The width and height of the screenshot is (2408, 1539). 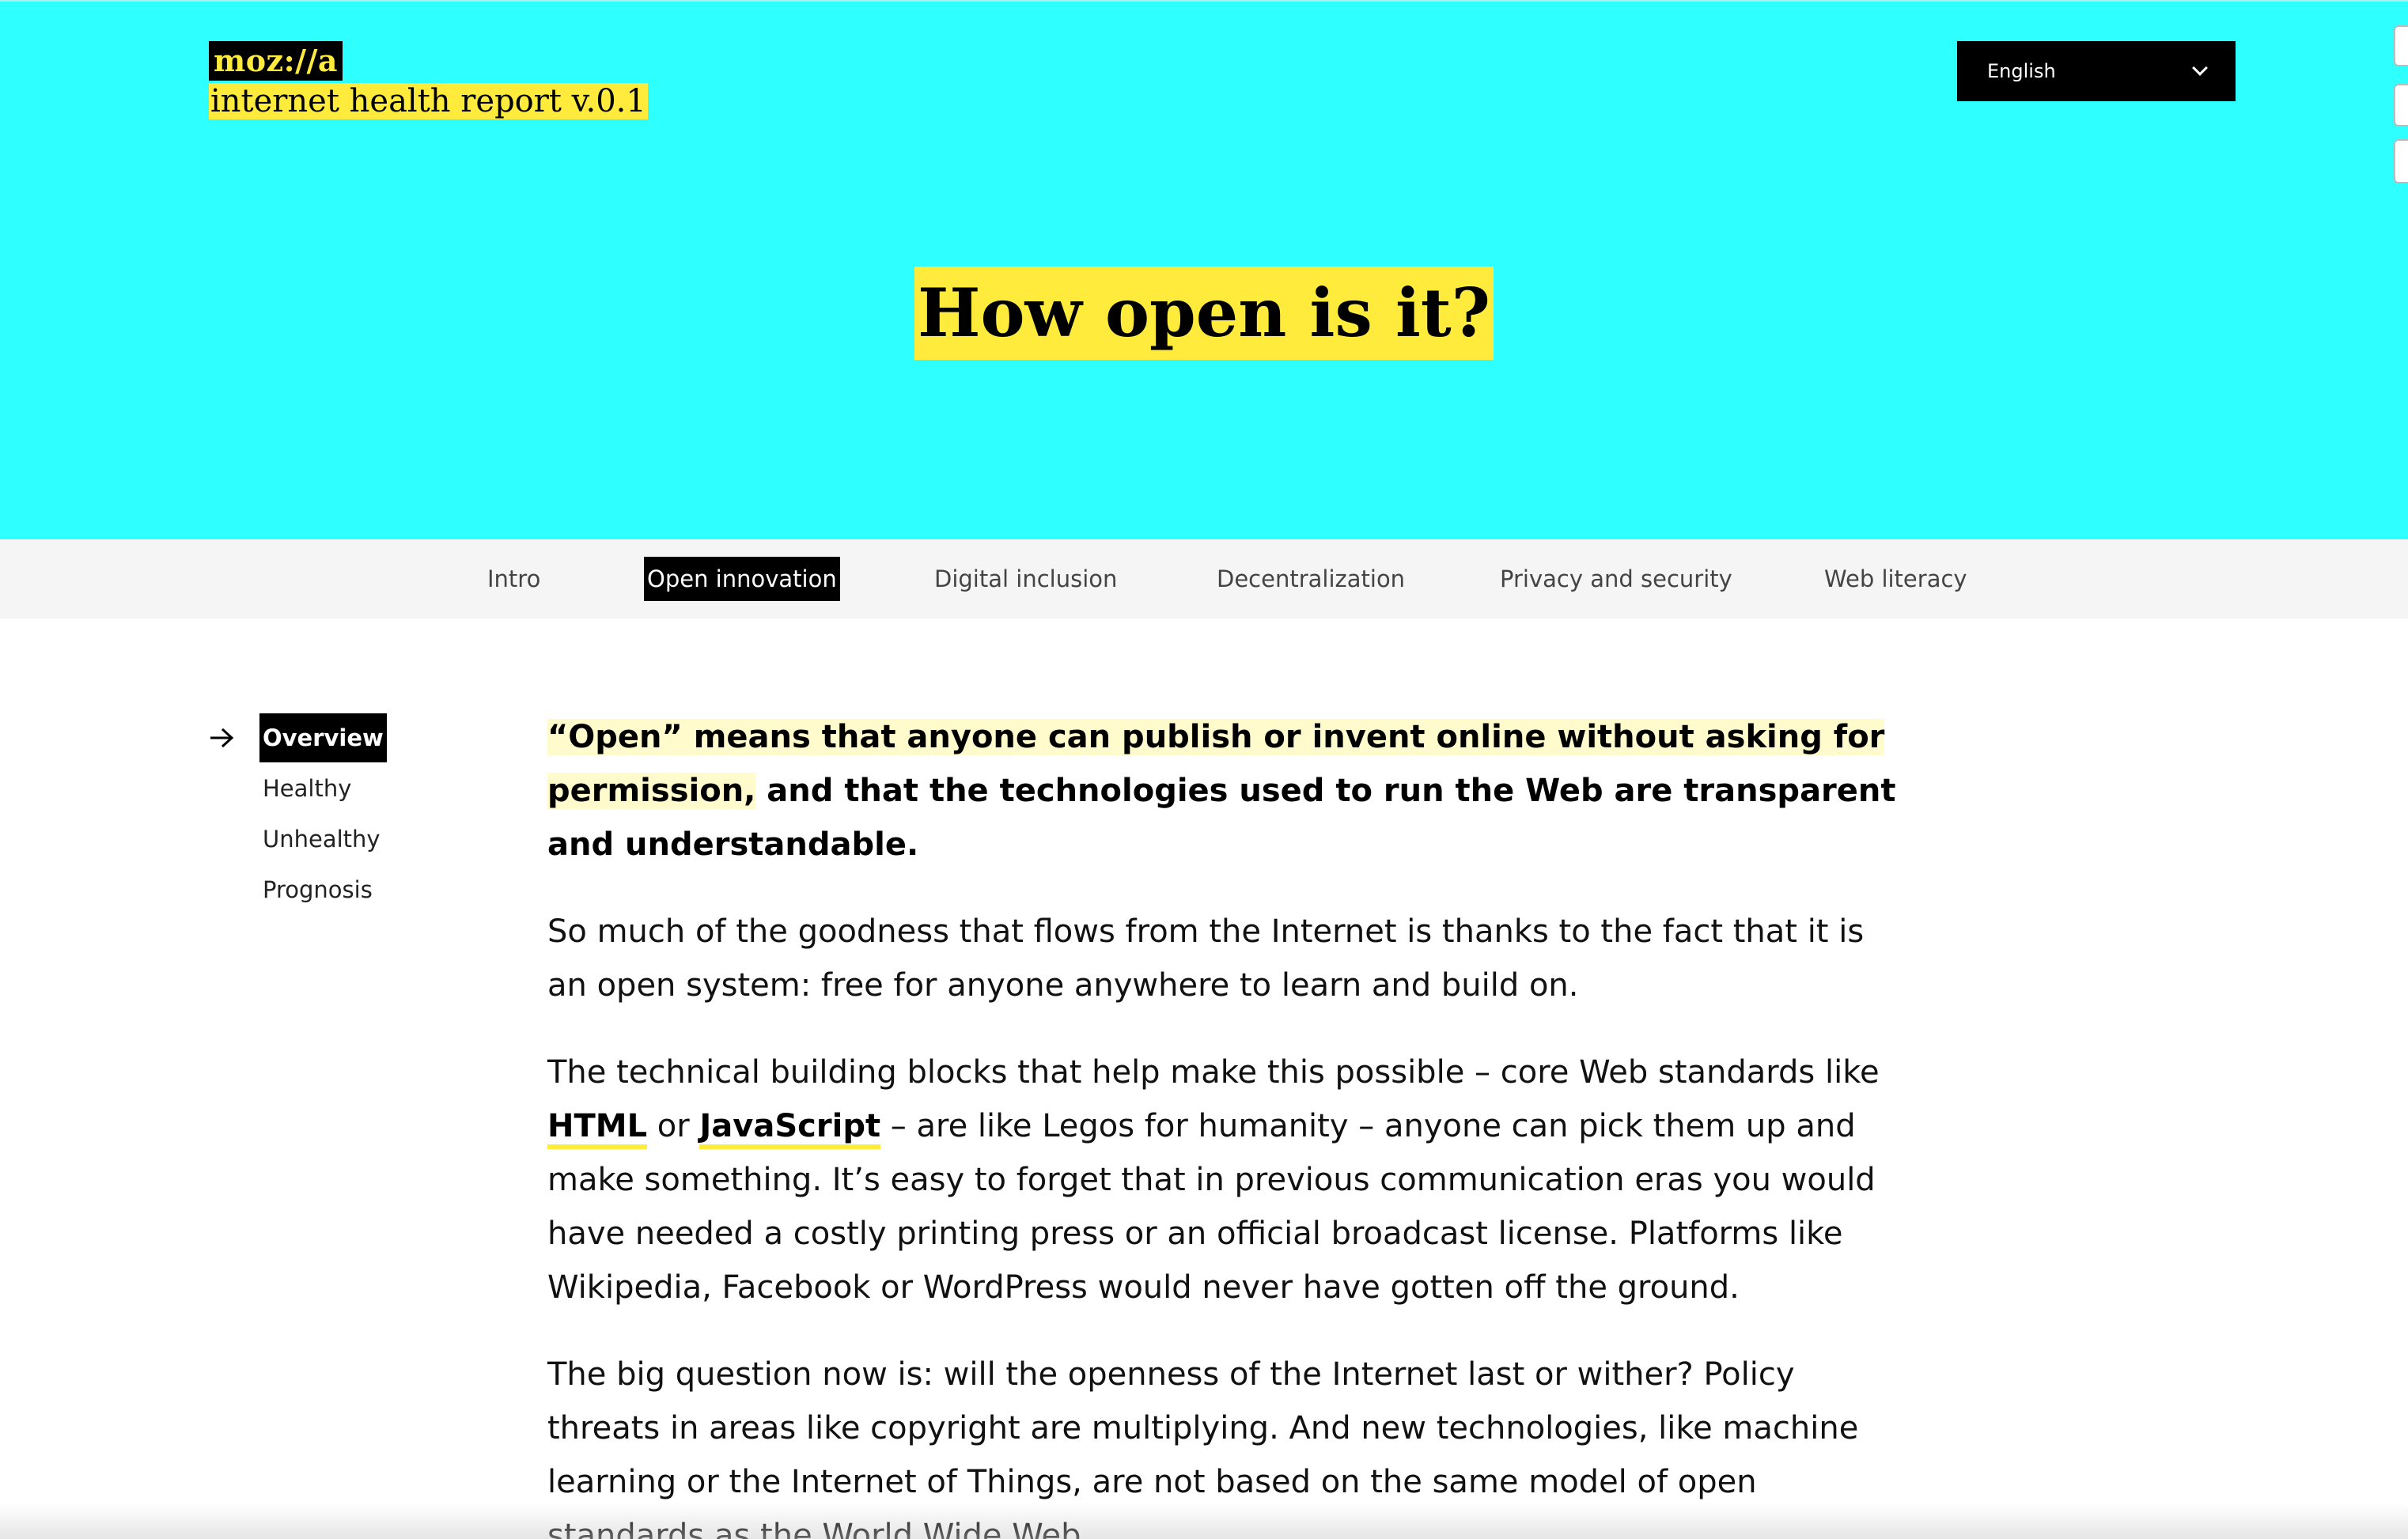 I want to click on tab-open-innovation: Open innovation, so click(x=742, y=579).